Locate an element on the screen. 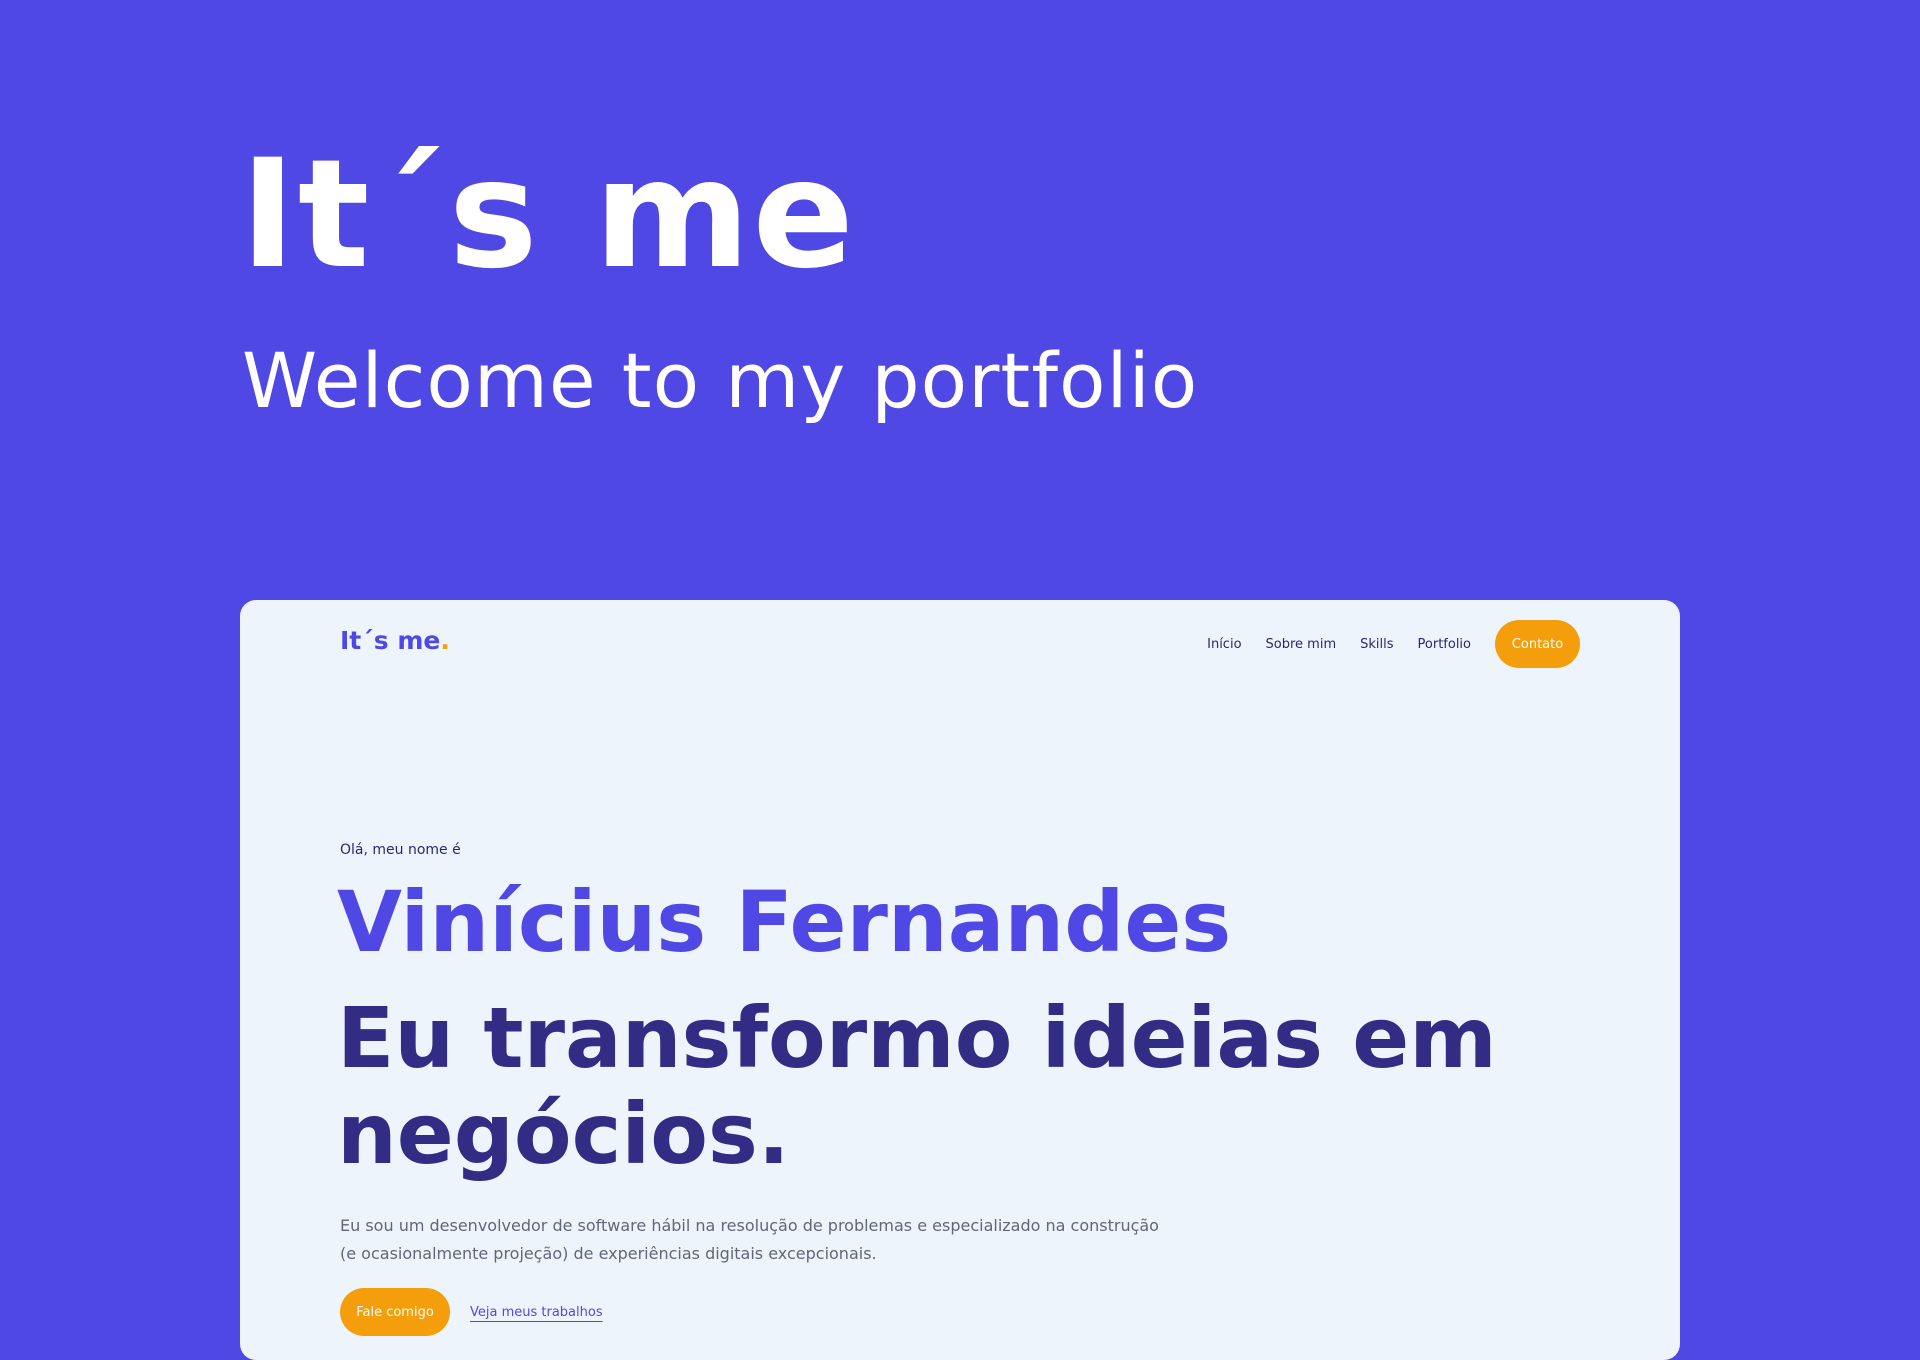 The image size is (1920, 1360). hero-subtitle: Welcome to my portfolio is located at coordinates (720, 380).